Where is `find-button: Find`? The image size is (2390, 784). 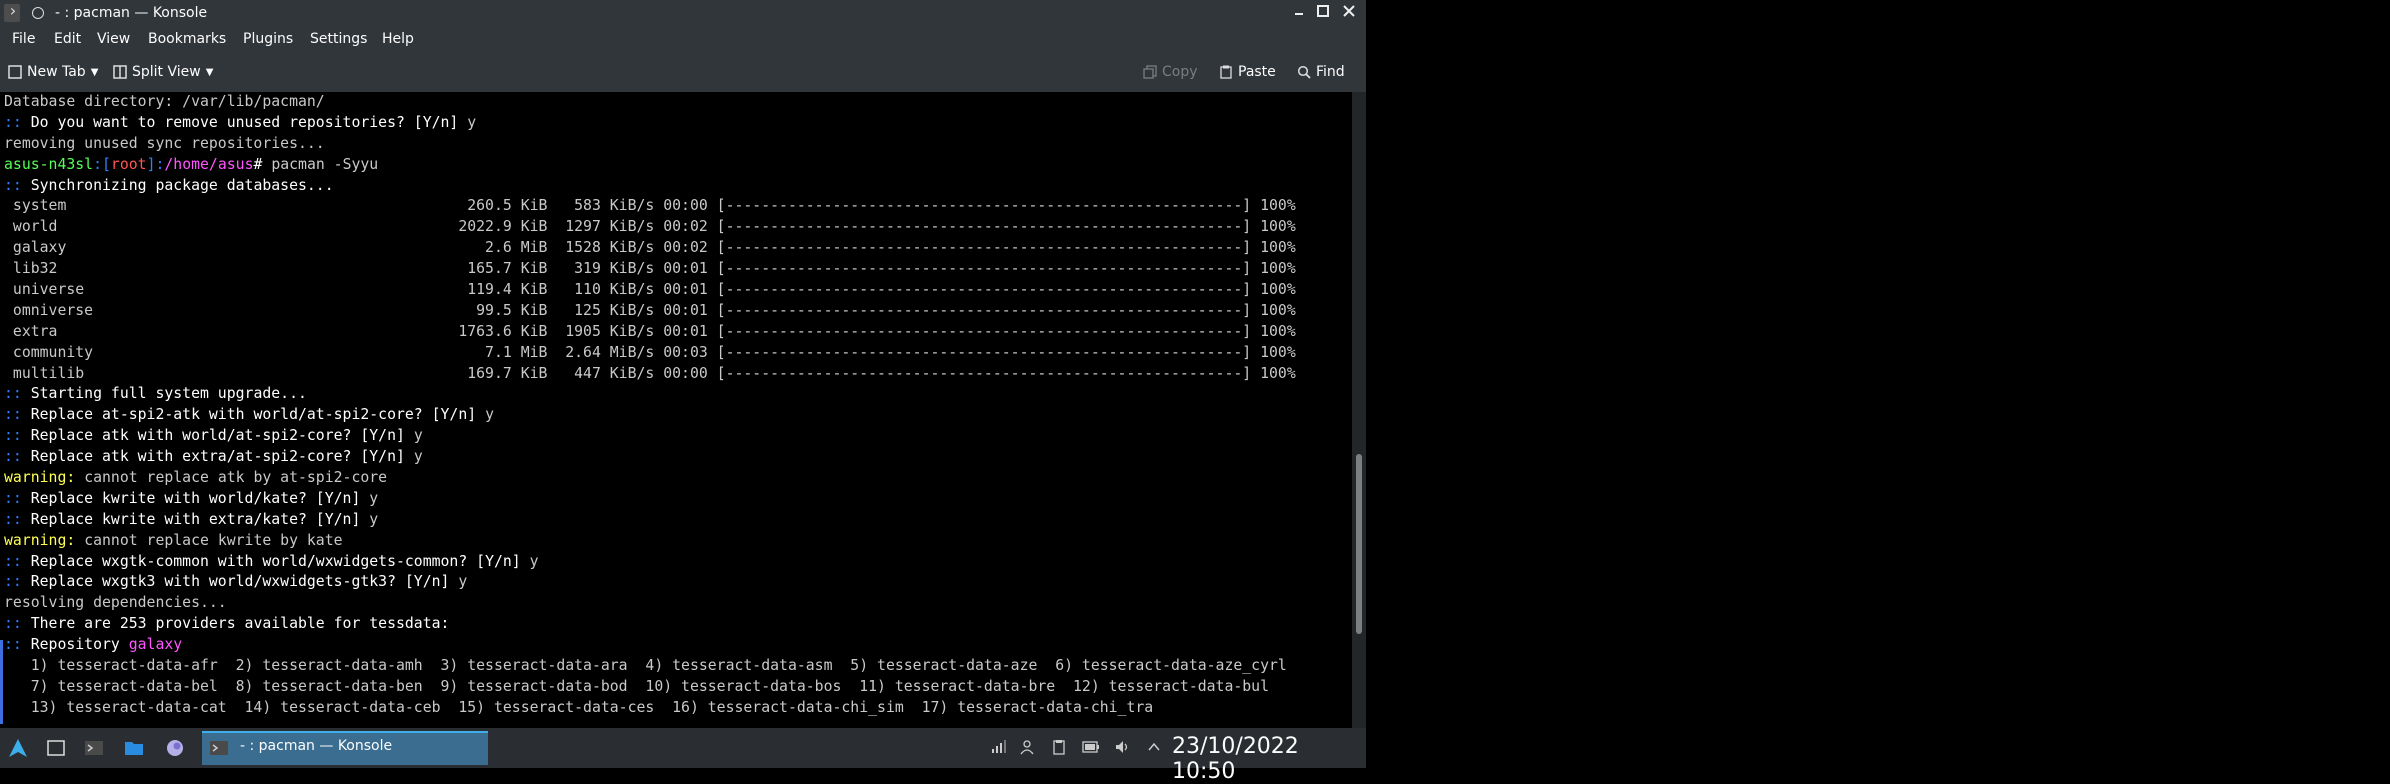
find-button: Find is located at coordinates (1321, 72).